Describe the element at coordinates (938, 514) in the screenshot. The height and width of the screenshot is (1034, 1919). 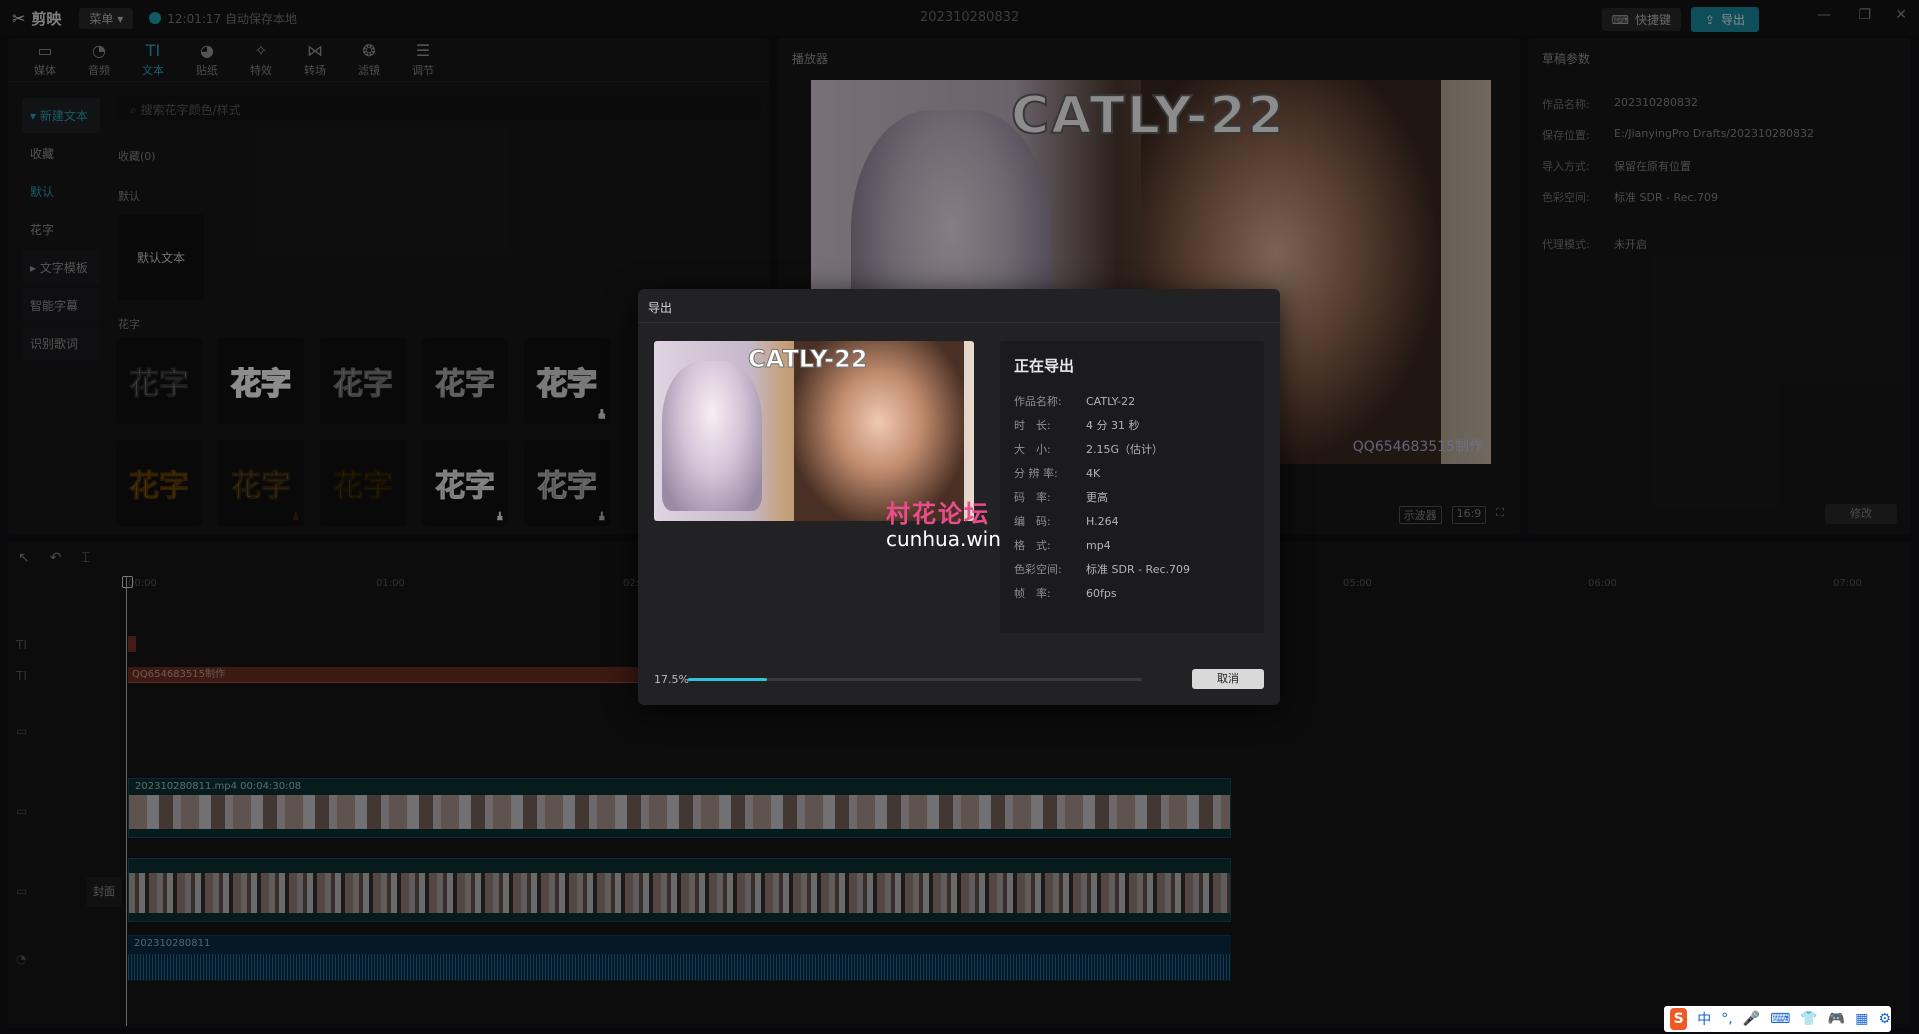
I see `watermark-cn: 村花论坛` at that location.